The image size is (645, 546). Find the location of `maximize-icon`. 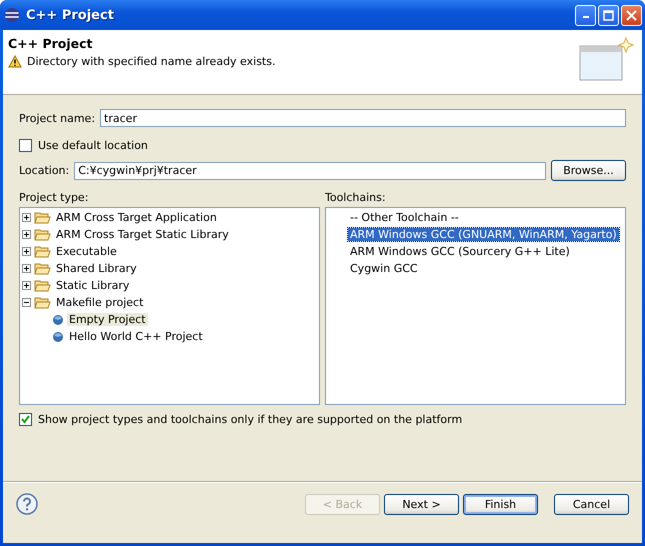

maximize-icon is located at coordinates (608, 15).